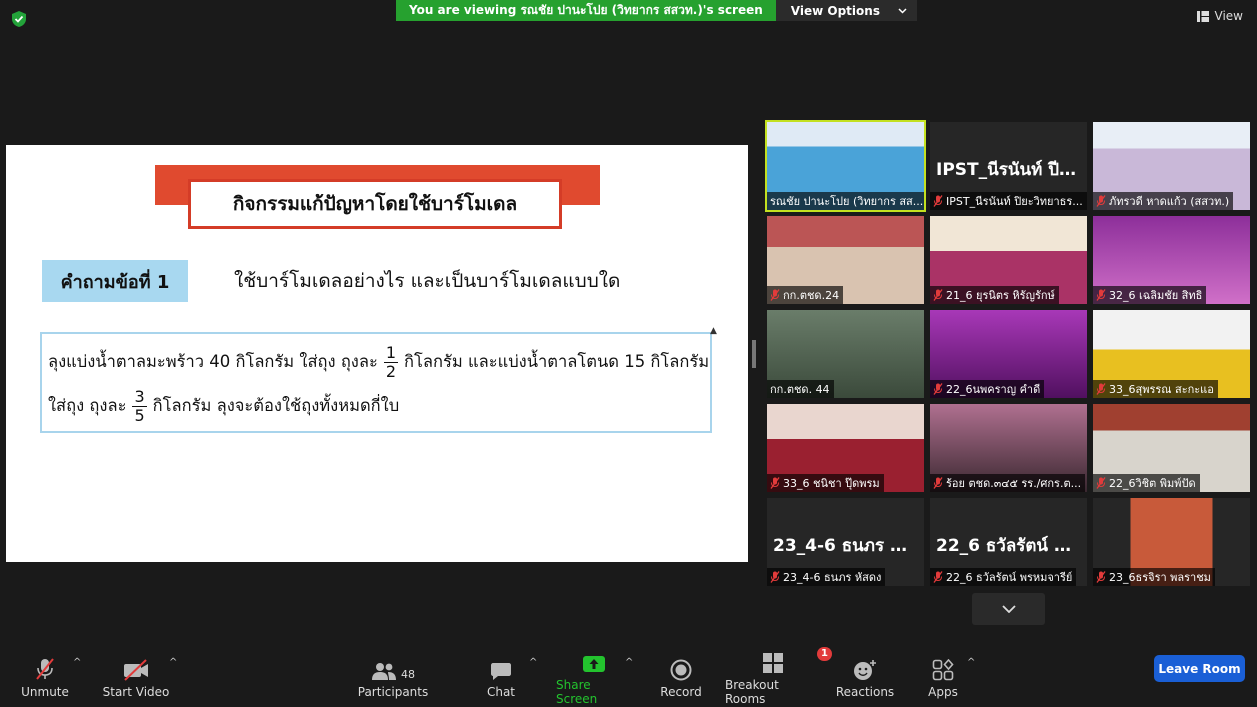 This screenshot has width=1257, height=707. I want to click on panel-resize-handle, so click(754, 354).